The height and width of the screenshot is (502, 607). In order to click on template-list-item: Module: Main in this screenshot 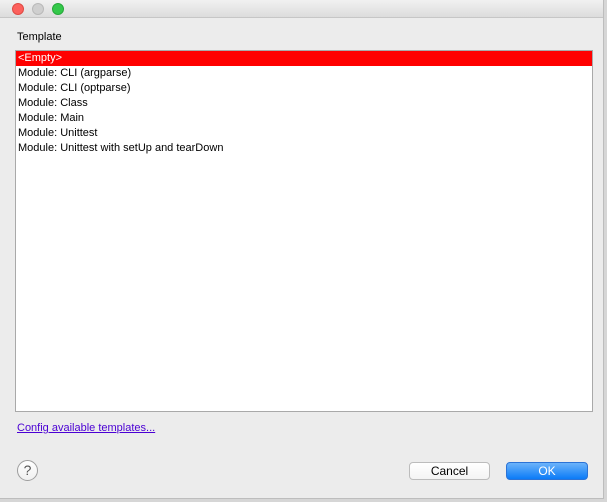, I will do `click(304, 118)`.